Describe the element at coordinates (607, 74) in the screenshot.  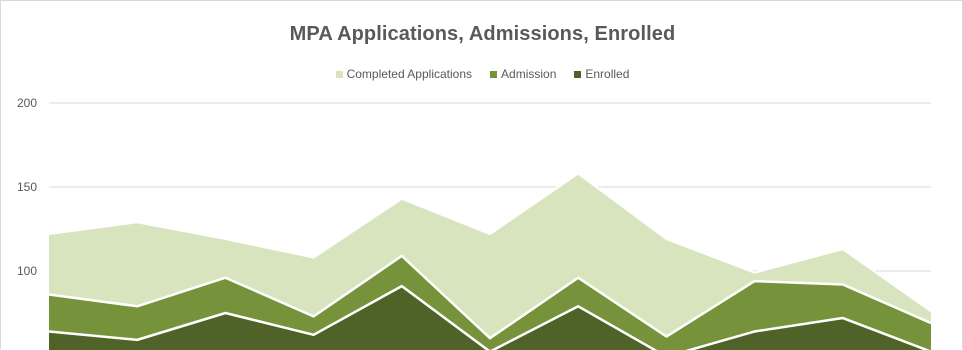
I see `legend-label-enrolled: Enrolled` at that location.